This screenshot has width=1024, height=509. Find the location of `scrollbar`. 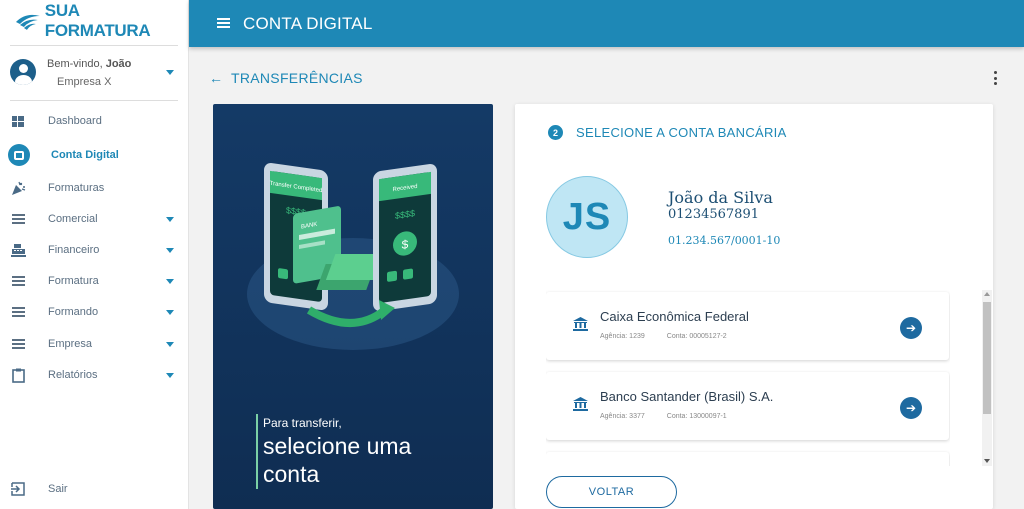

scrollbar is located at coordinates (987, 378).